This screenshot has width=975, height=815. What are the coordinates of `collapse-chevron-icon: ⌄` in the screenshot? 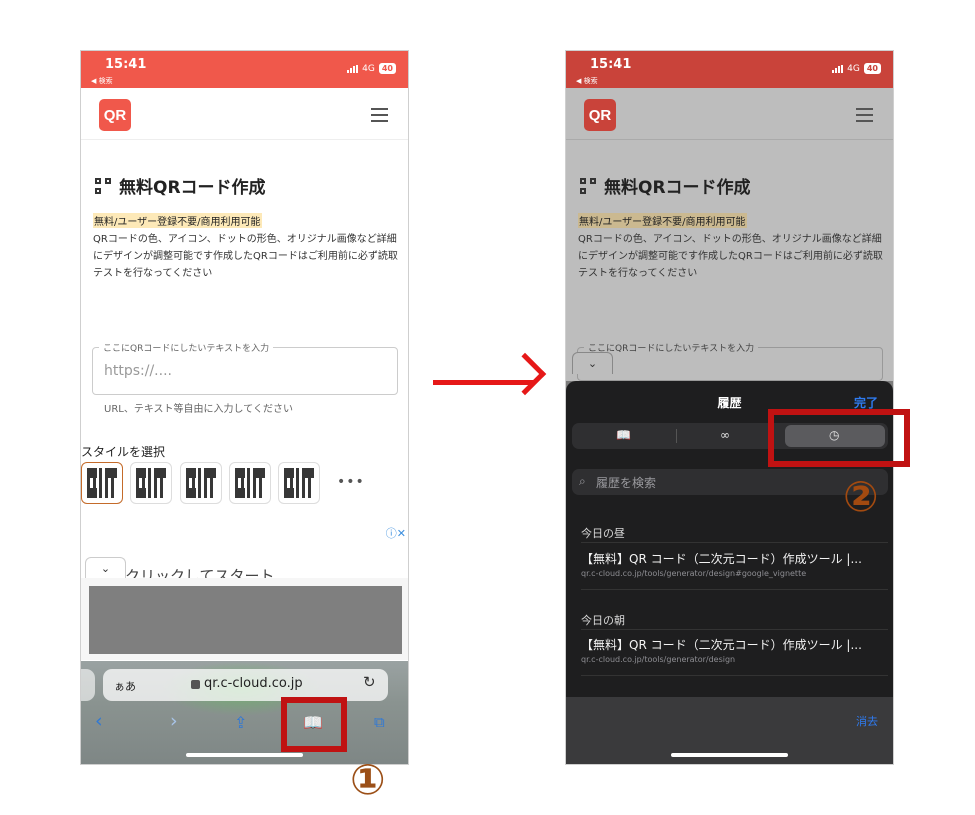 It's located at (592, 363).